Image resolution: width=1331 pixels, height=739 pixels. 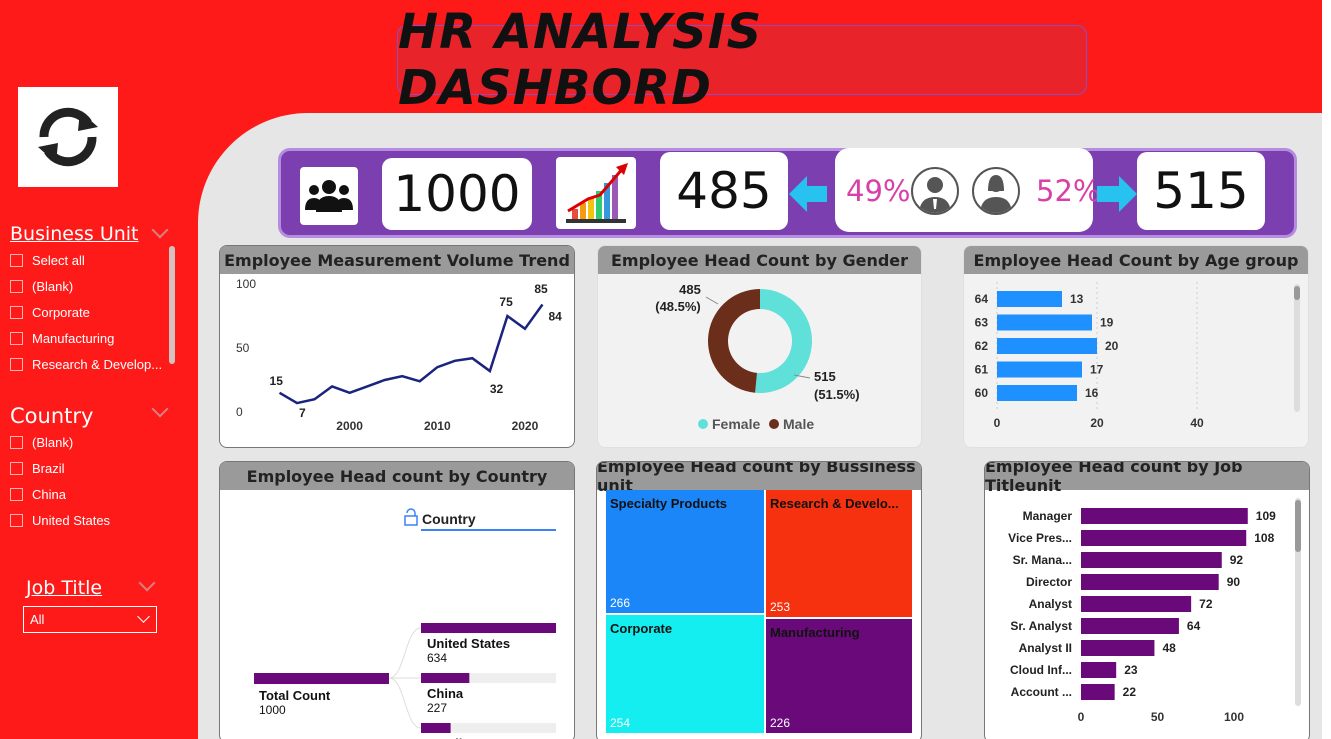 What do you see at coordinates (437, 708) in the screenshot?
I see `child-value: 227` at bounding box center [437, 708].